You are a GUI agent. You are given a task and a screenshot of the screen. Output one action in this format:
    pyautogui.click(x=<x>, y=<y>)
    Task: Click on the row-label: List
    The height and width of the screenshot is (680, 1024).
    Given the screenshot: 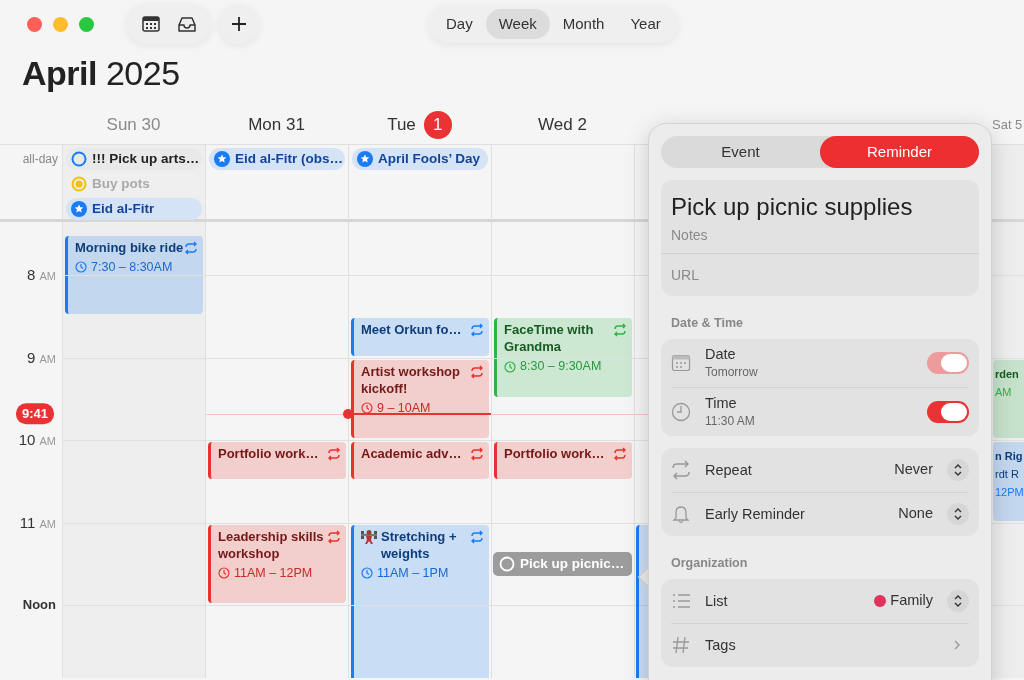 What is the action you would take?
    pyautogui.click(x=716, y=600)
    